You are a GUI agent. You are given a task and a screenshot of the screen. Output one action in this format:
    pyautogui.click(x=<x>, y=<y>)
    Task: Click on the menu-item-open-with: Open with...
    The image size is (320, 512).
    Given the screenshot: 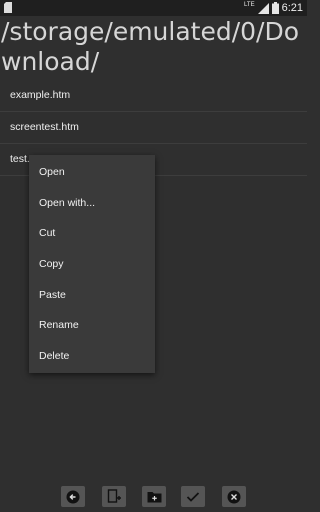 What is the action you would take?
    pyautogui.click(x=92, y=203)
    